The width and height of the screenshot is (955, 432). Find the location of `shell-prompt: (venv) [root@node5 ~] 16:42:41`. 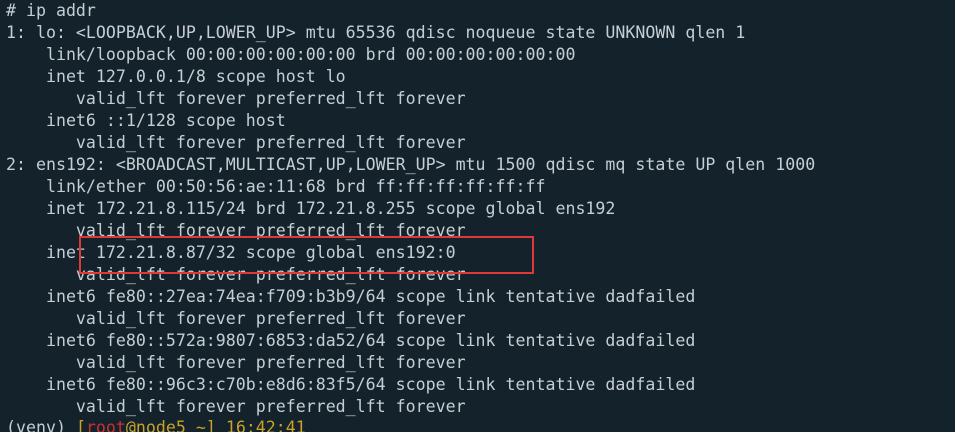

shell-prompt: (venv) [root@node5 ~] 16:42:41 is located at coordinates (156, 424).